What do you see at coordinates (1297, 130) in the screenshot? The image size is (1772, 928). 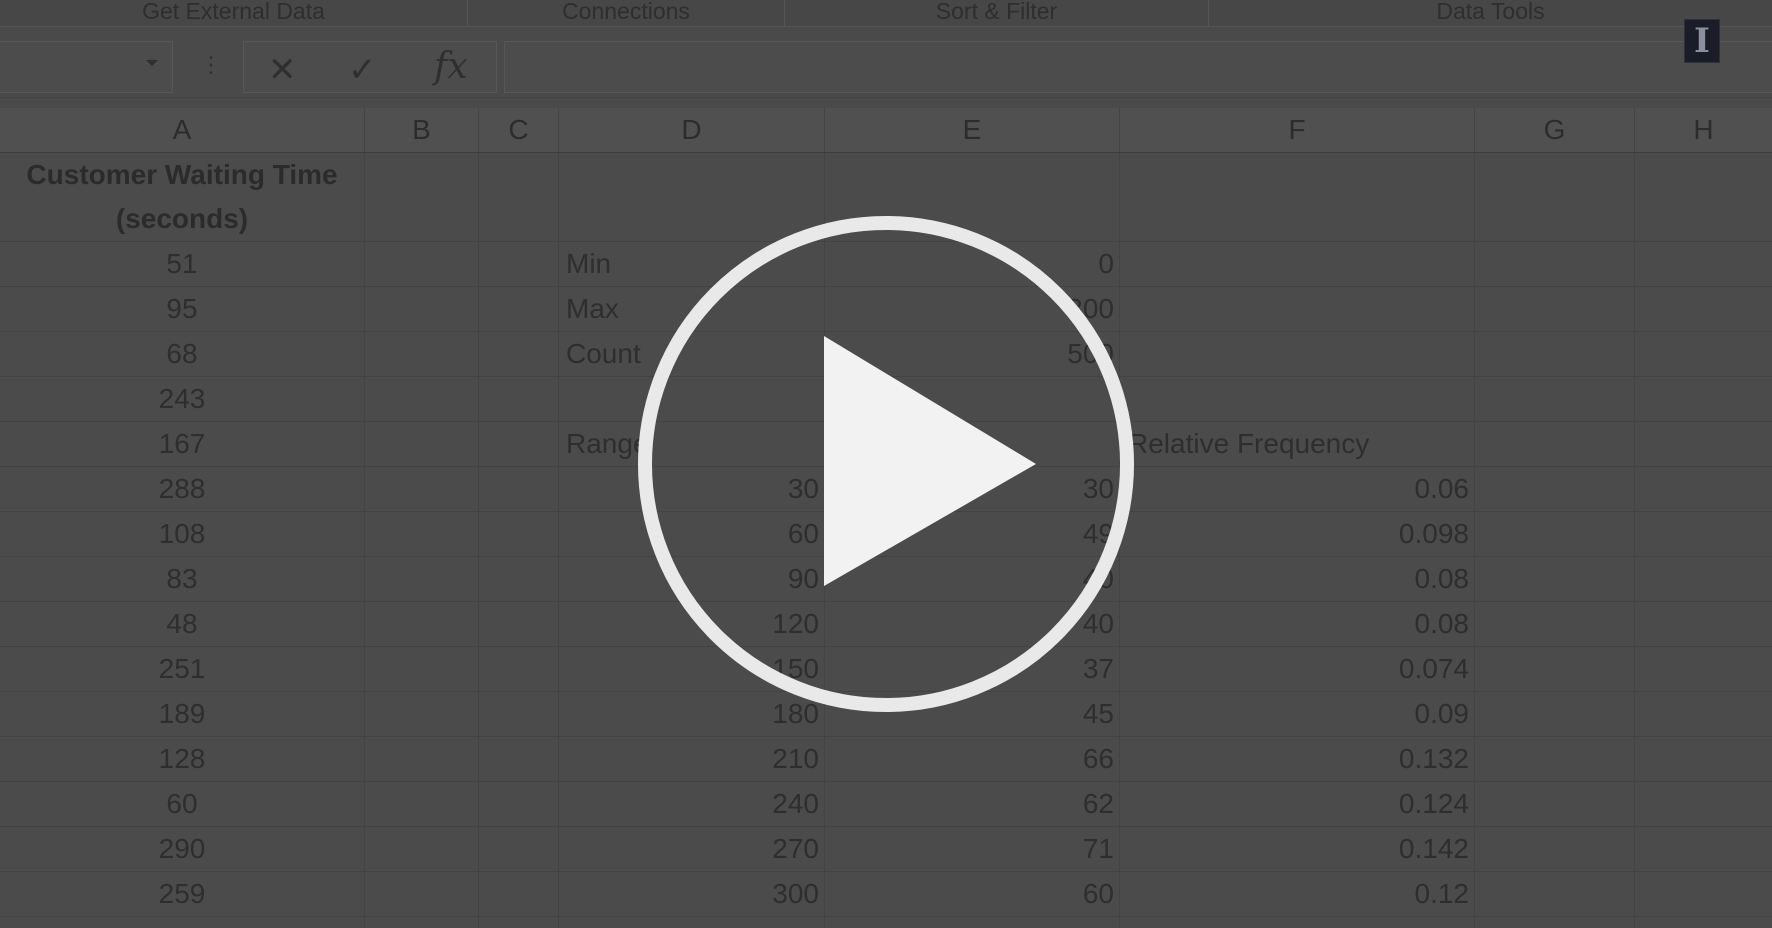 I see `column-header-f: F` at bounding box center [1297, 130].